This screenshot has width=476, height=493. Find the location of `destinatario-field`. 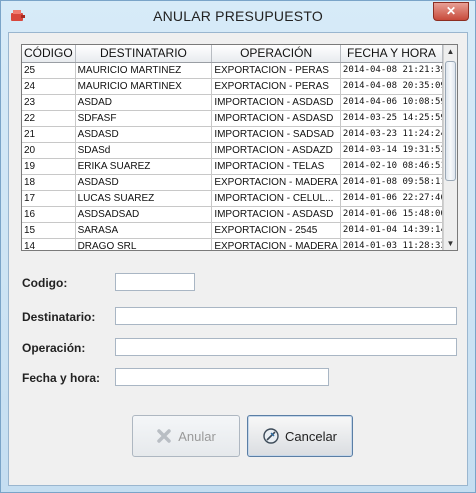

destinatario-field is located at coordinates (286, 316).